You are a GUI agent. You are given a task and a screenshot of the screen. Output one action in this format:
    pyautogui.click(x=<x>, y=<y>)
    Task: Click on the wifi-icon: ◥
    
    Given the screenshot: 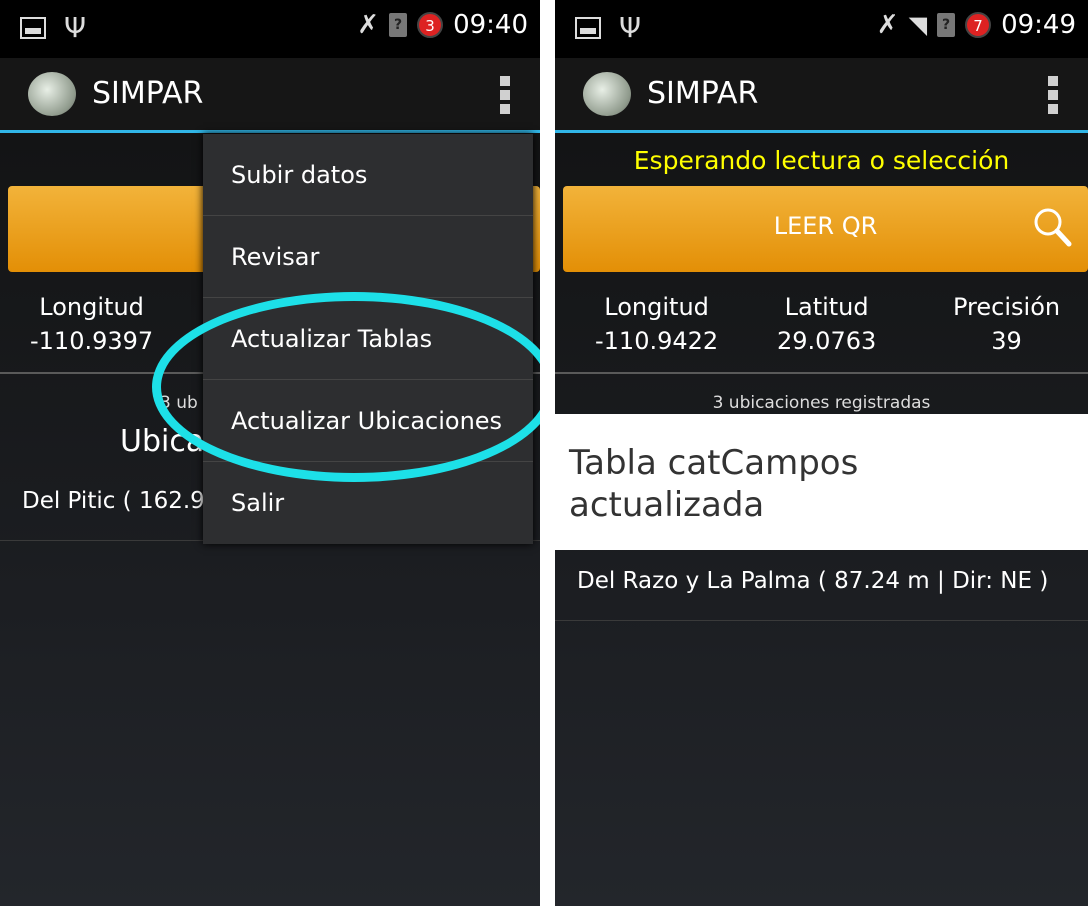 What is the action you would take?
    pyautogui.click(x=918, y=25)
    